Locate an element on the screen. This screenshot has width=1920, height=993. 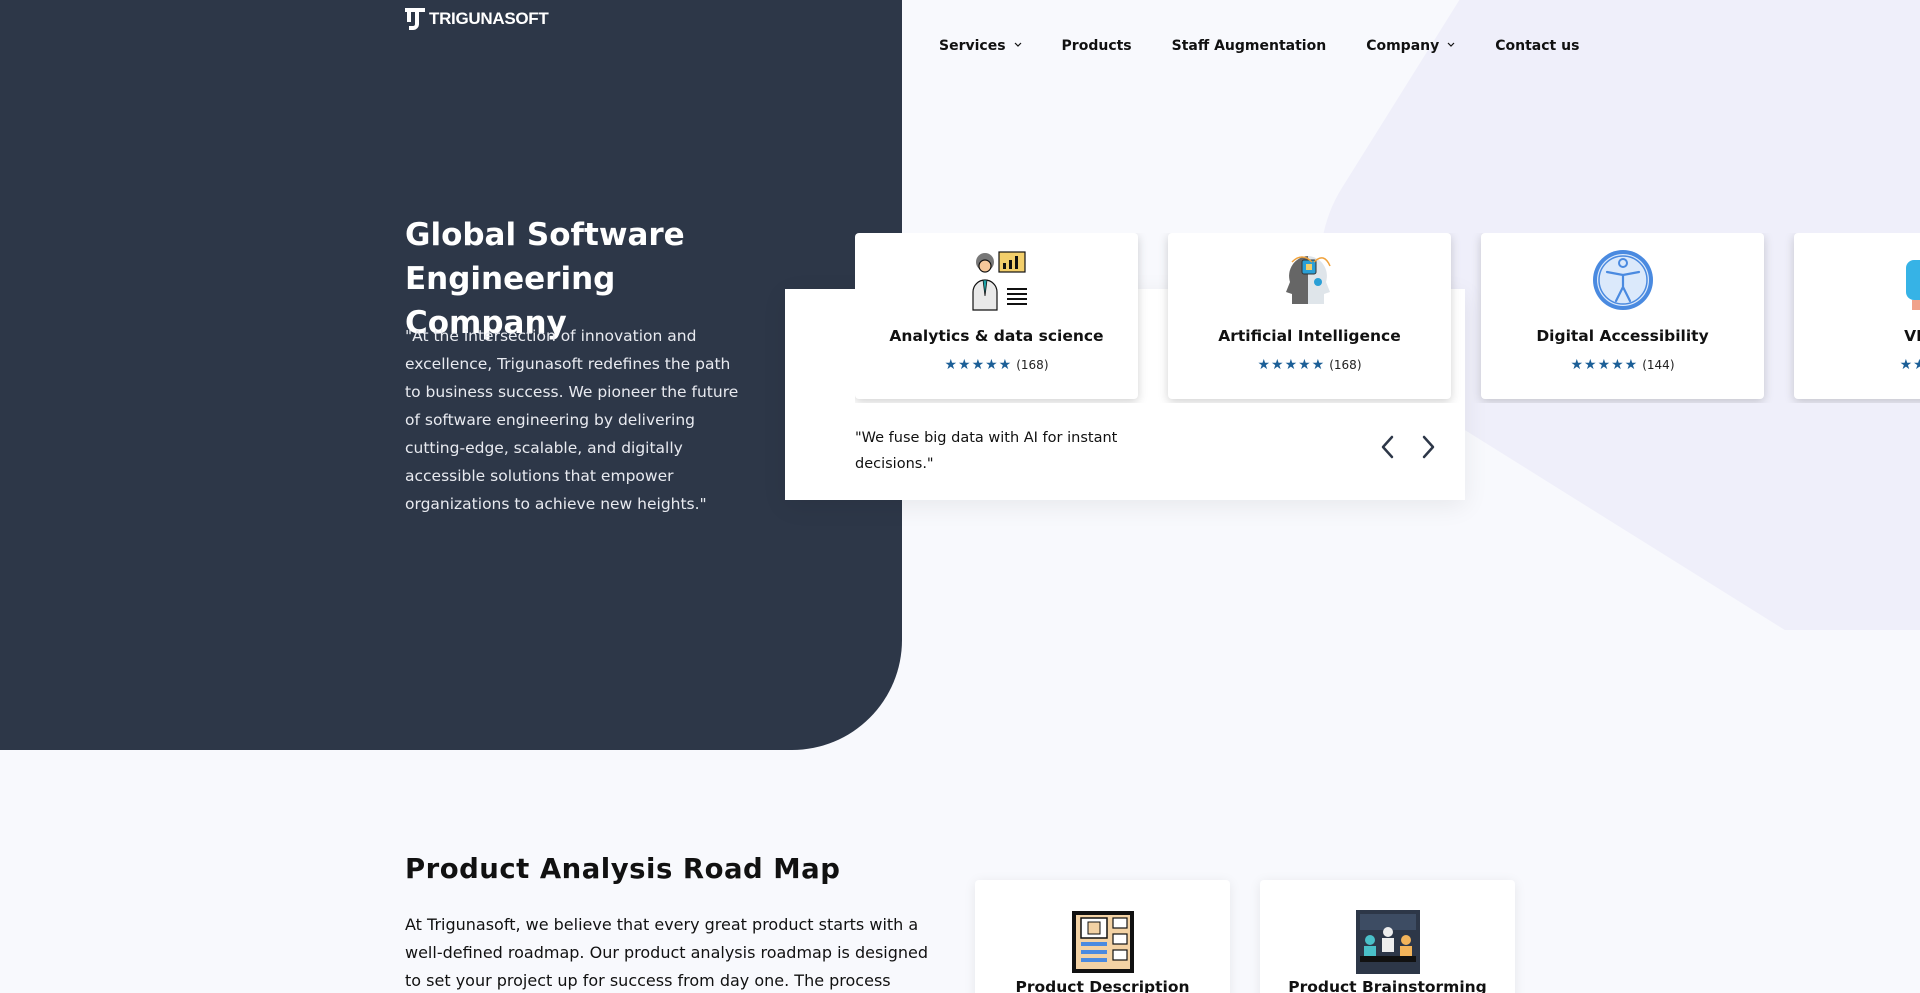
nav-company: Company is located at coordinates (1410, 46).